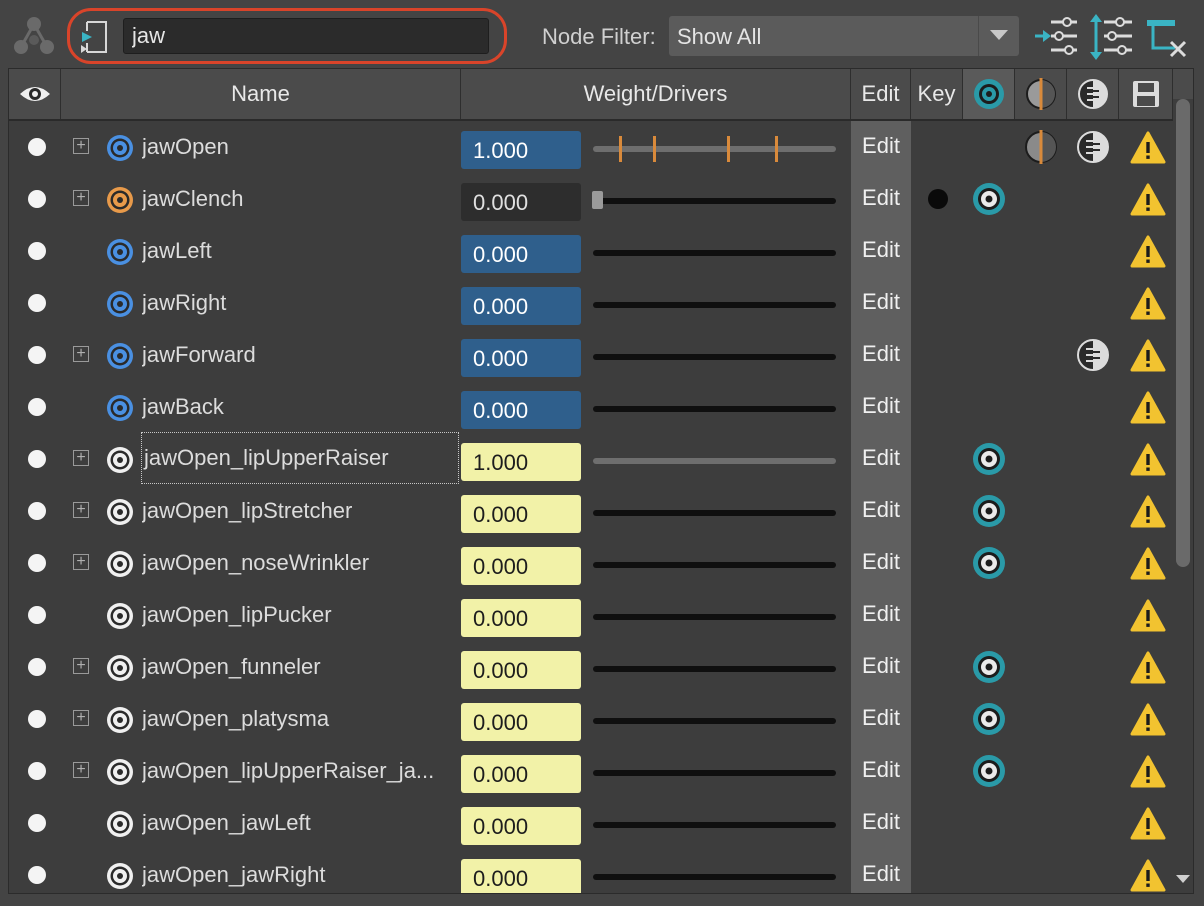  Describe the element at coordinates (591, 251) in the screenshot. I see `table-row: jawLeft 0.000 Edit` at that location.